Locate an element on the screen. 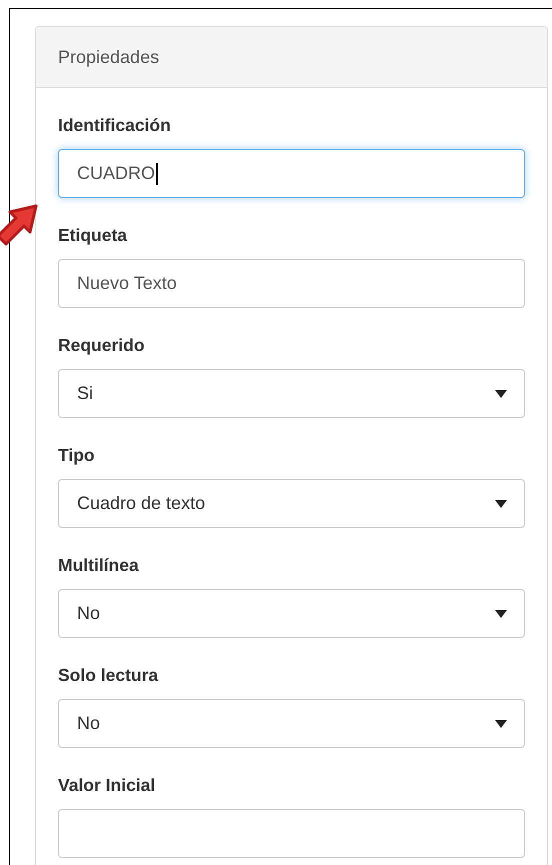  field-label: Etiqueta is located at coordinates (93, 235).